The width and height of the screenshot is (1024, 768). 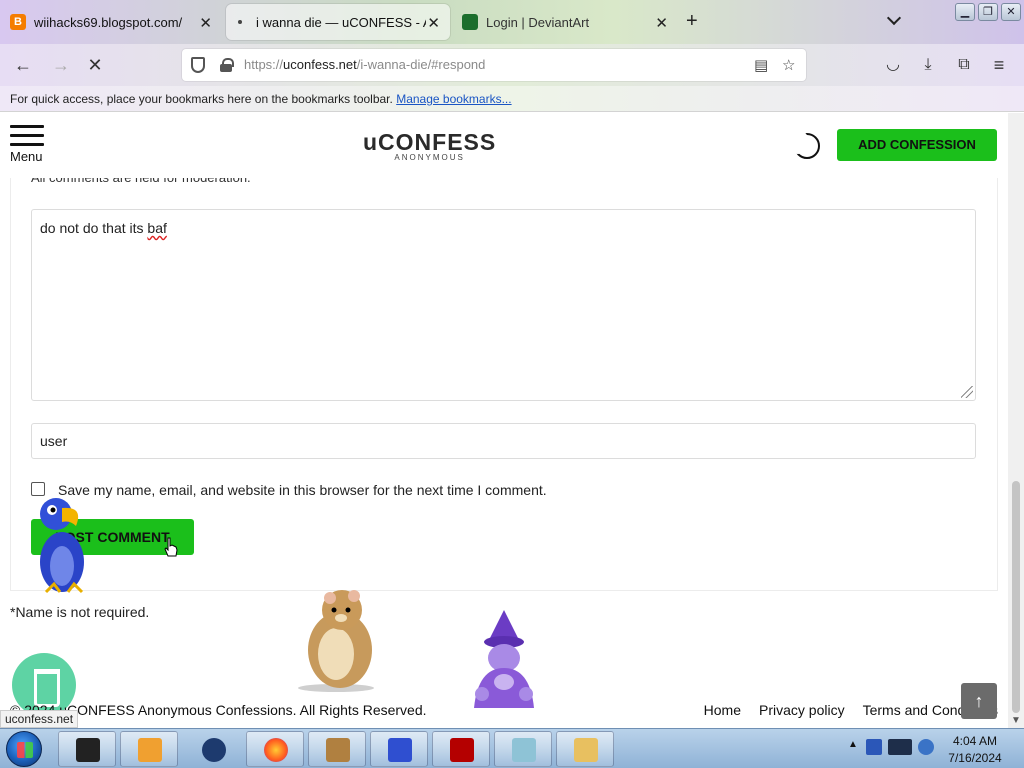 I want to click on footer-link-home: Home, so click(x=722, y=710).